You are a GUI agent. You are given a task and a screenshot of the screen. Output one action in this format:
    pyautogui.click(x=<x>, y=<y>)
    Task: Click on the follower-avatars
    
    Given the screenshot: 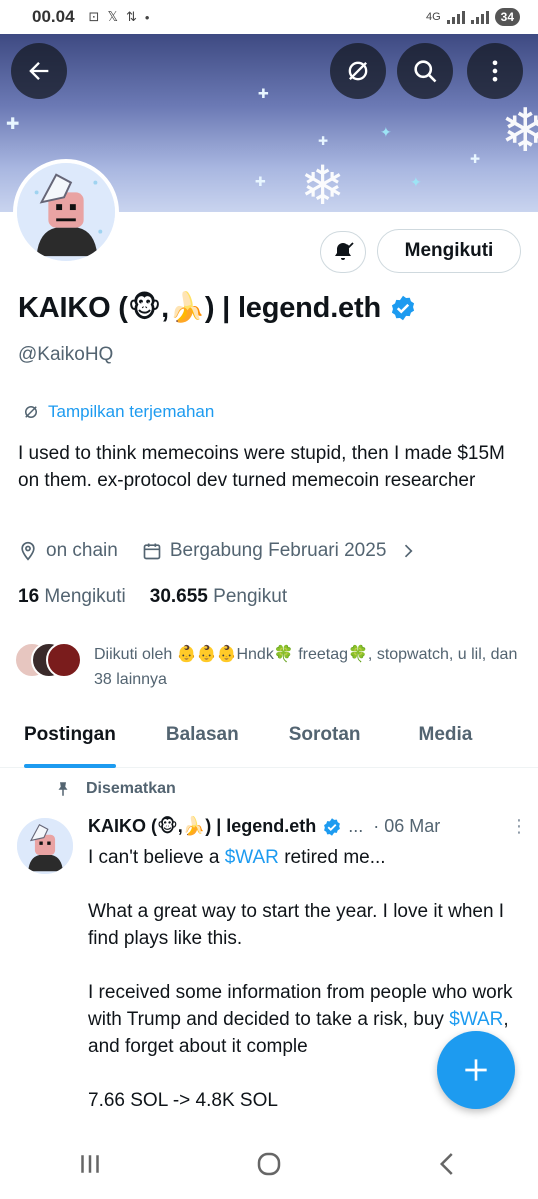 What is the action you would take?
    pyautogui.click(x=49, y=660)
    